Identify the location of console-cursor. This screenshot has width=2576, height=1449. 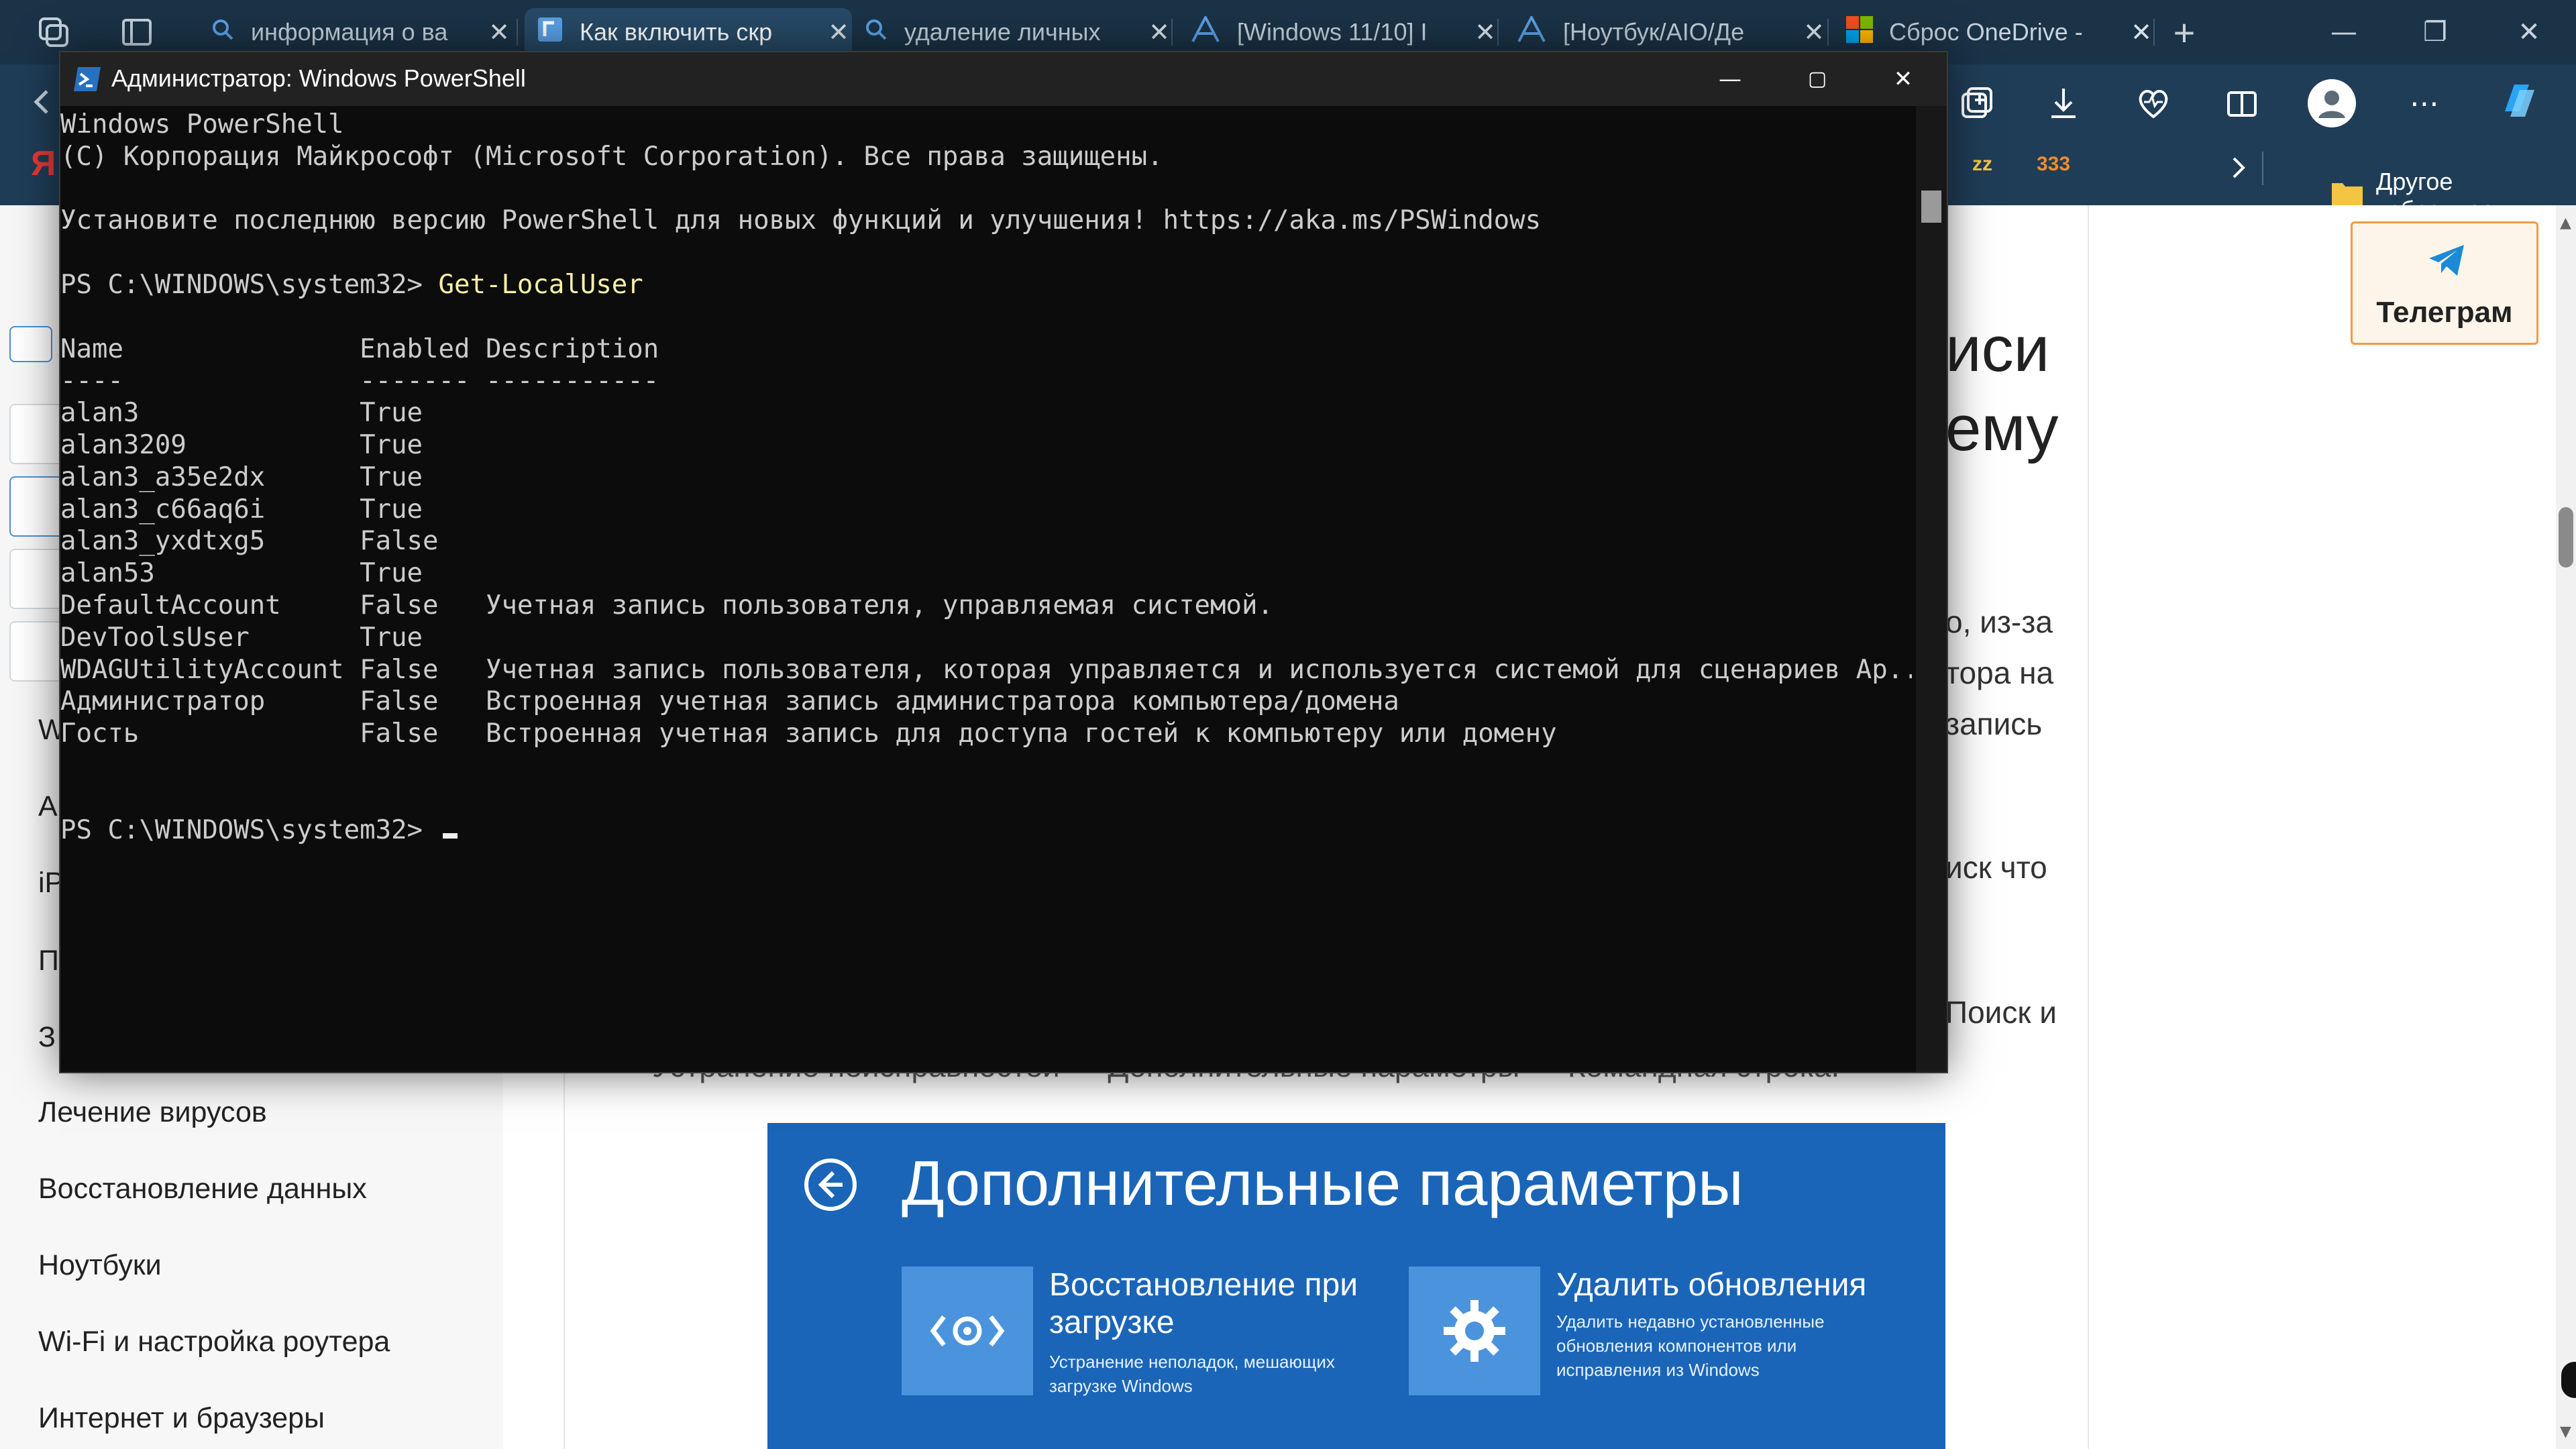
(450, 836).